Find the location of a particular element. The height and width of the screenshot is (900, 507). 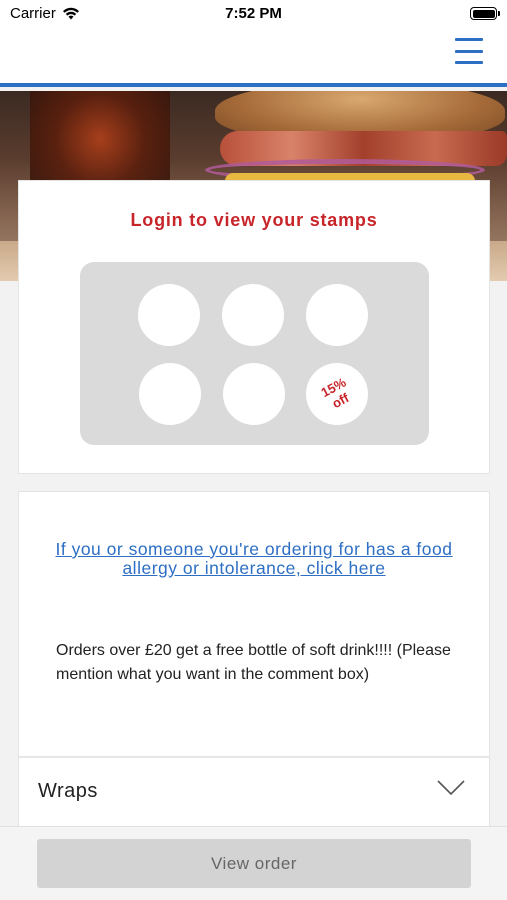

stamp-grid: 15% off is located at coordinates (254, 353).